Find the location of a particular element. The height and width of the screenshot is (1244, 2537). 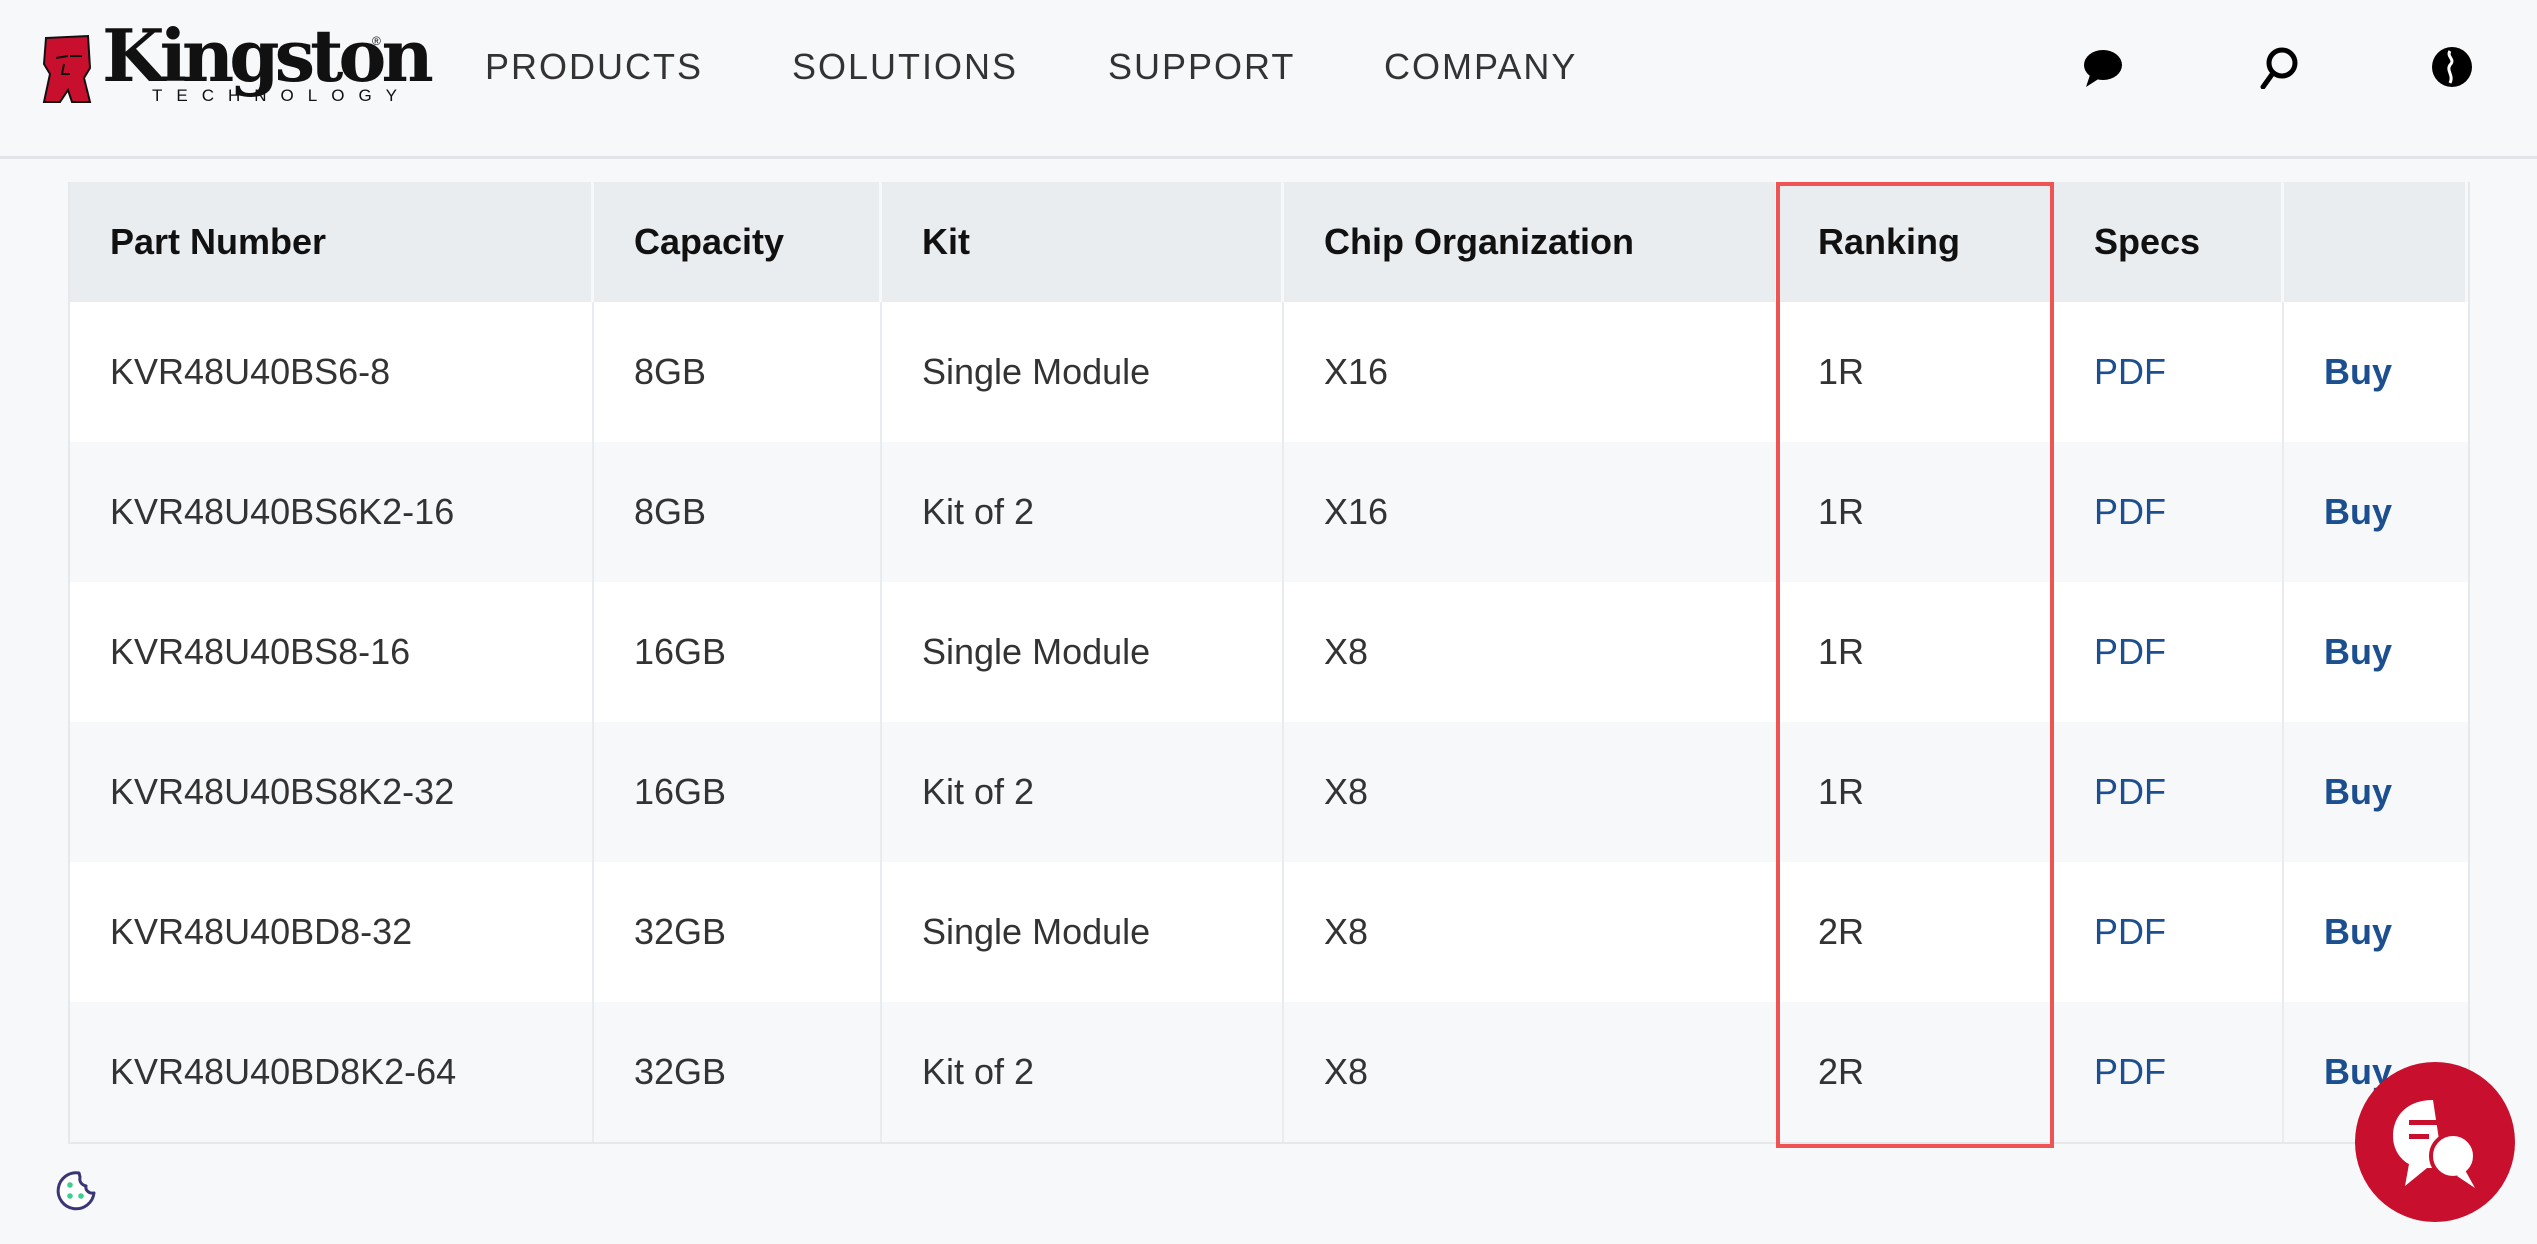

nav-products: PRODUCTS is located at coordinates (594, 67).